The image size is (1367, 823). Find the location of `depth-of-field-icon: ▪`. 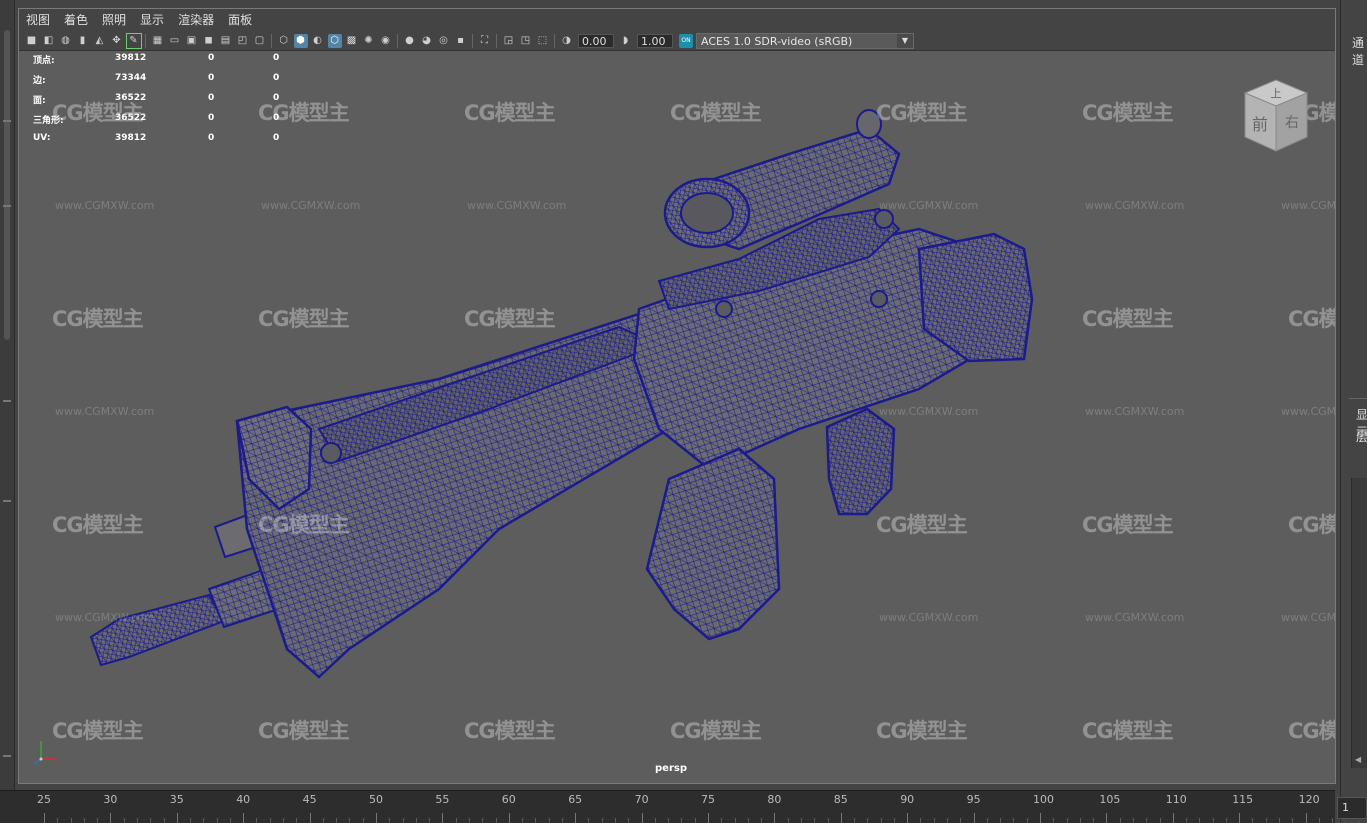

depth-of-field-icon: ▪ is located at coordinates (461, 41).